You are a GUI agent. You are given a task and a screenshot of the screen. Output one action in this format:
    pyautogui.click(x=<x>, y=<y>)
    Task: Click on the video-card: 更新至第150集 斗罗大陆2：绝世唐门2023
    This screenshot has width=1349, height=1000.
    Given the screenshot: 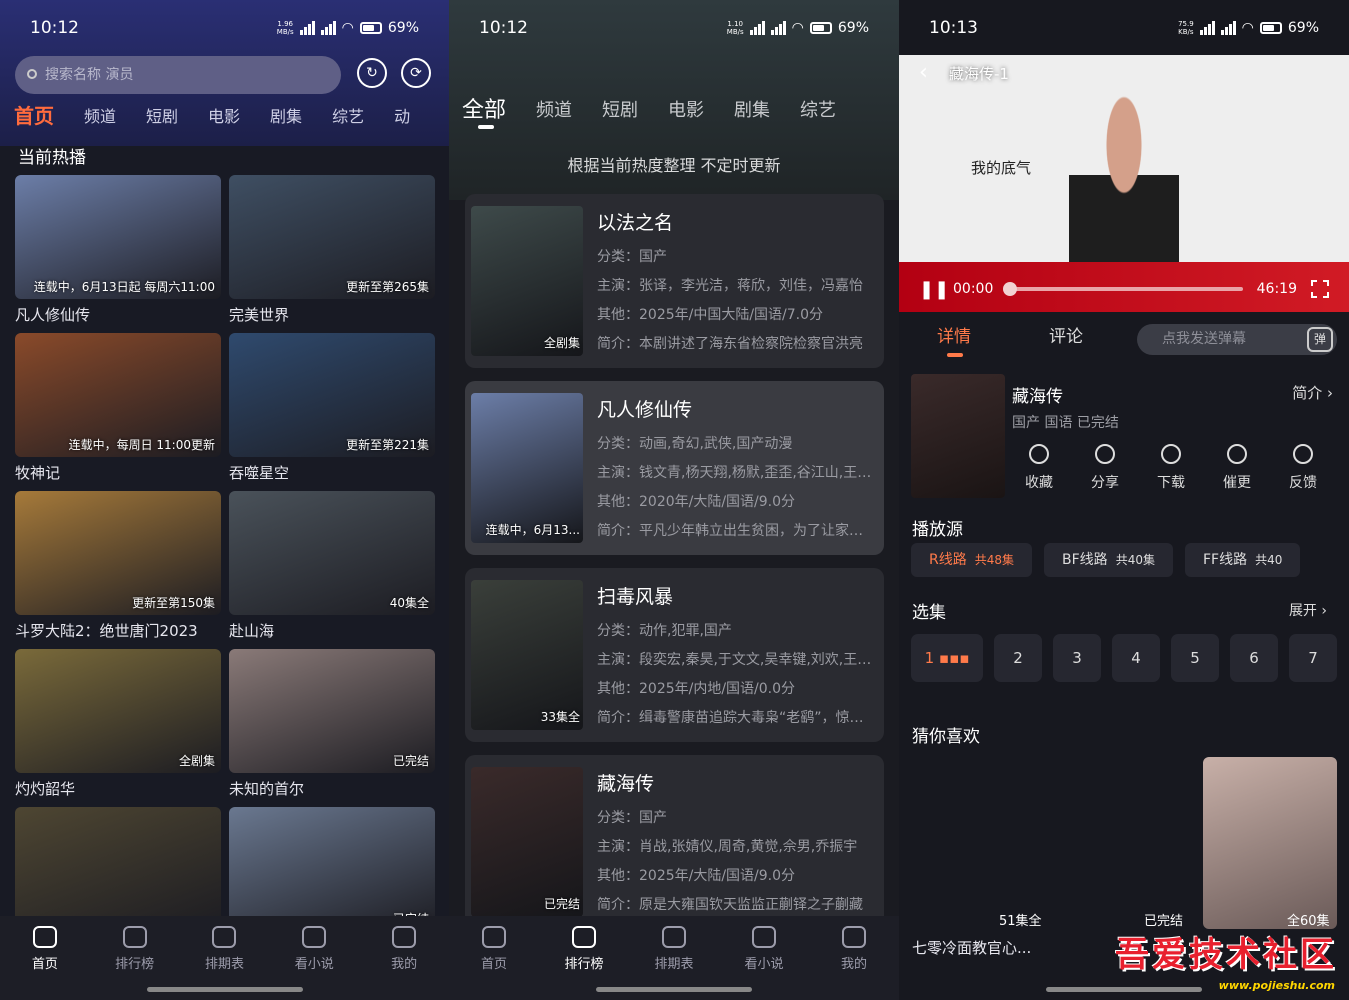 What is the action you would take?
    pyautogui.click(x=118, y=566)
    